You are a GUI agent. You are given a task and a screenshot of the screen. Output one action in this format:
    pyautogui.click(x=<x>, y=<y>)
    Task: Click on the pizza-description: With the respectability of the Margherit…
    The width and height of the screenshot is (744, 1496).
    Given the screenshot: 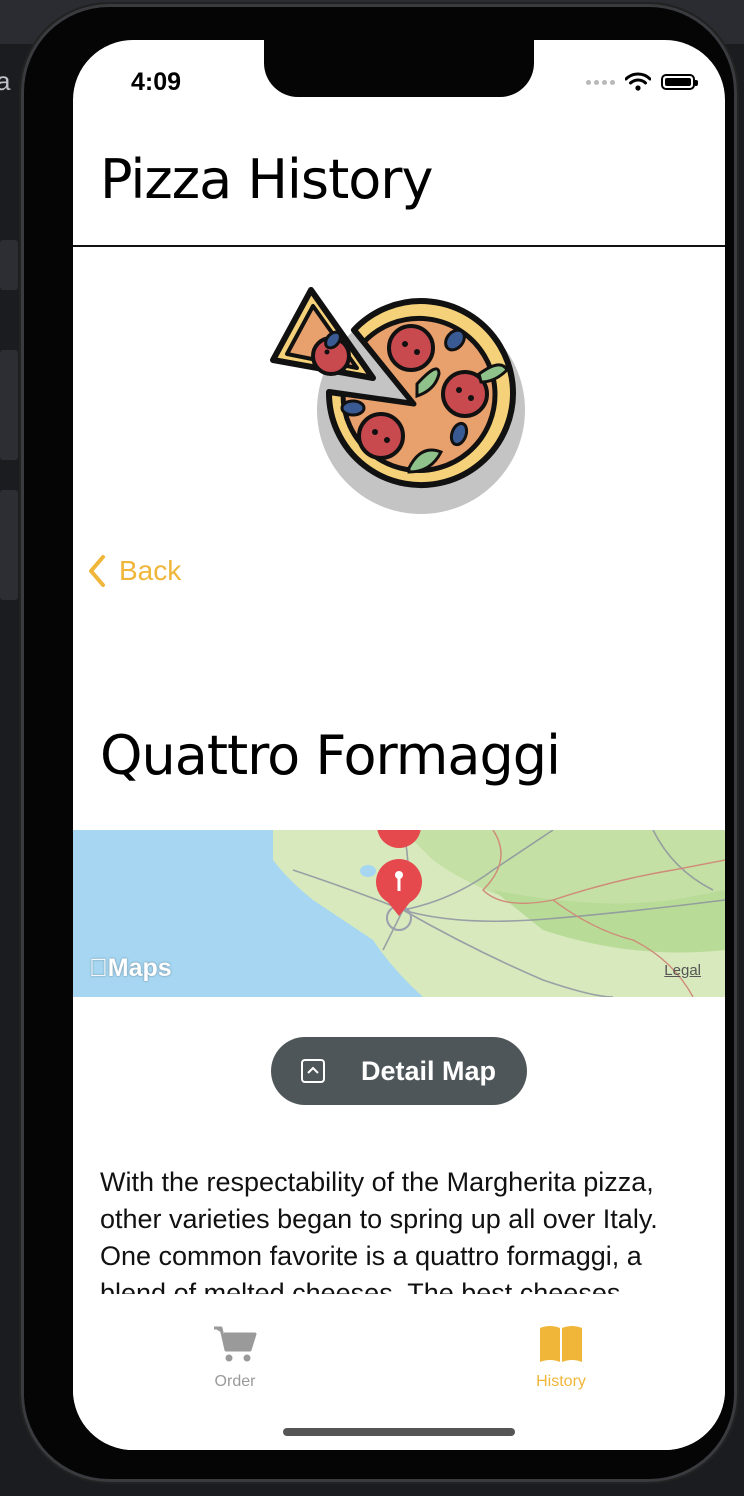 What is the action you would take?
    pyautogui.click(x=379, y=1230)
    